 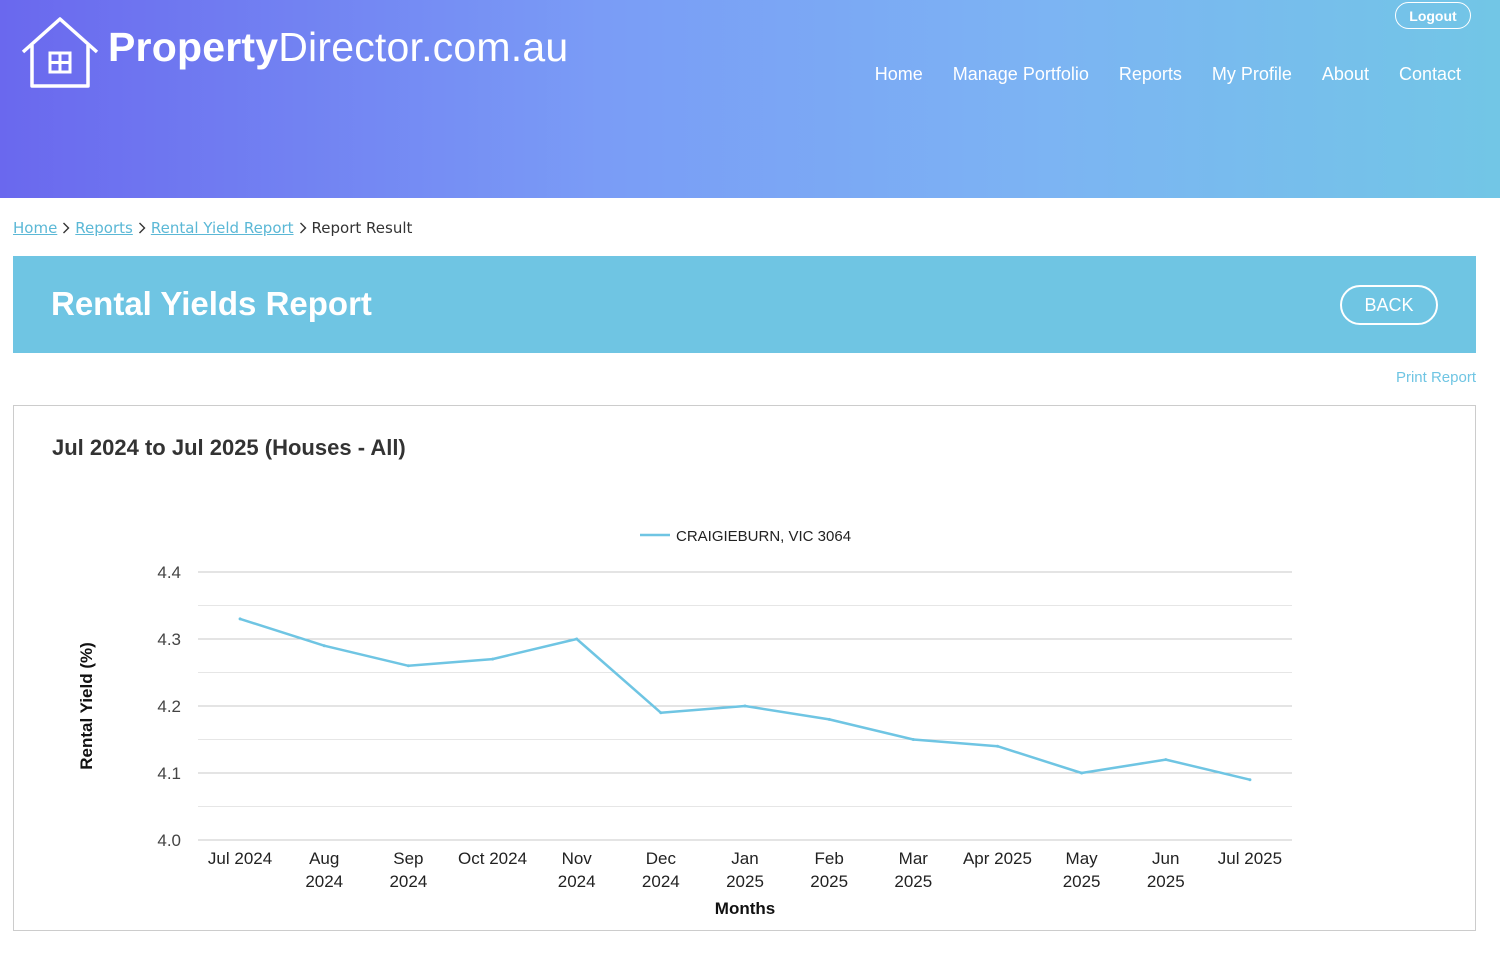 What do you see at coordinates (1150, 74) in the screenshot?
I see `nav-reports: Reports` at bounding box center [1150, 74].